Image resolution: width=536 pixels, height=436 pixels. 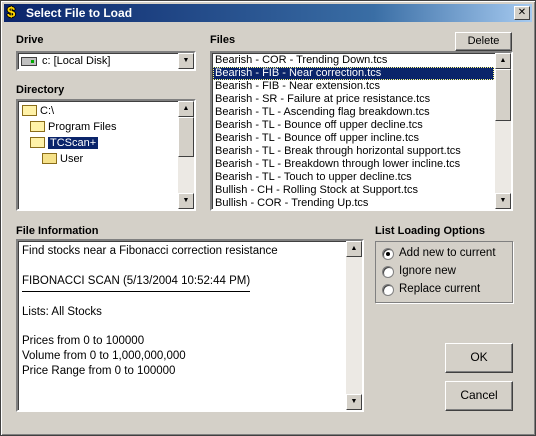 What do you see at coordinates (99, 371) in the screenshot?
I see `scan-price-range: Price Range from 0 to 100000` at bounding box center [99, 371].